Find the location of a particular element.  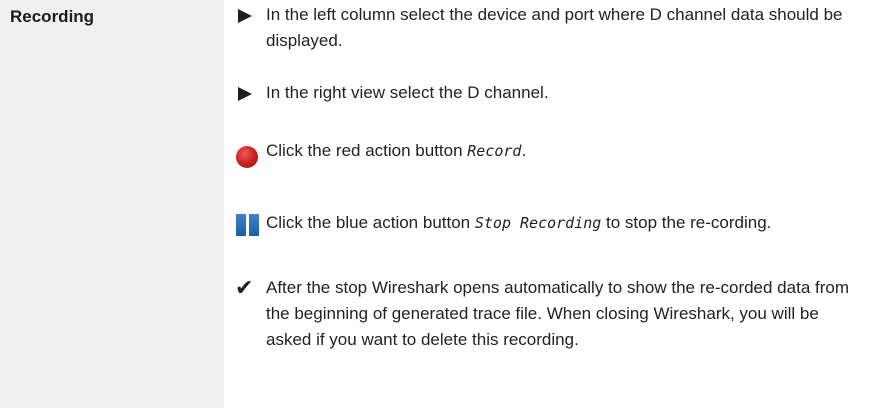

record-term: Record is located at coordinates (494, 151).